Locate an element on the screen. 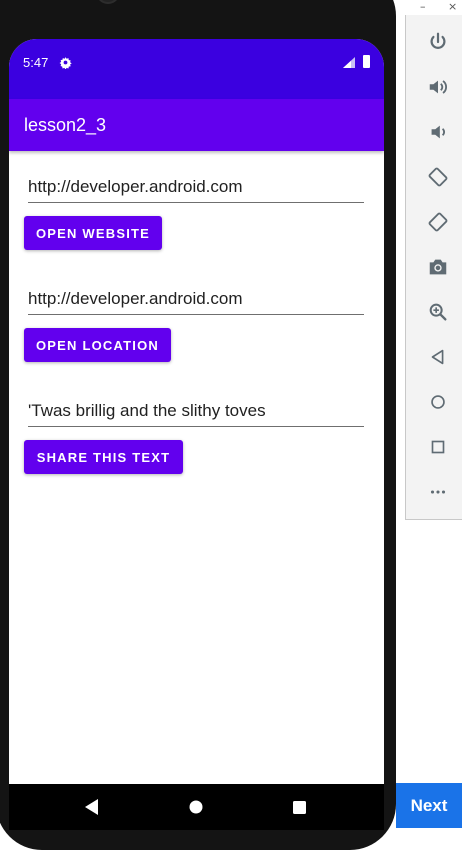 The image size is (462, 850). emulator-overview-button is located at coordinates (438, 447).